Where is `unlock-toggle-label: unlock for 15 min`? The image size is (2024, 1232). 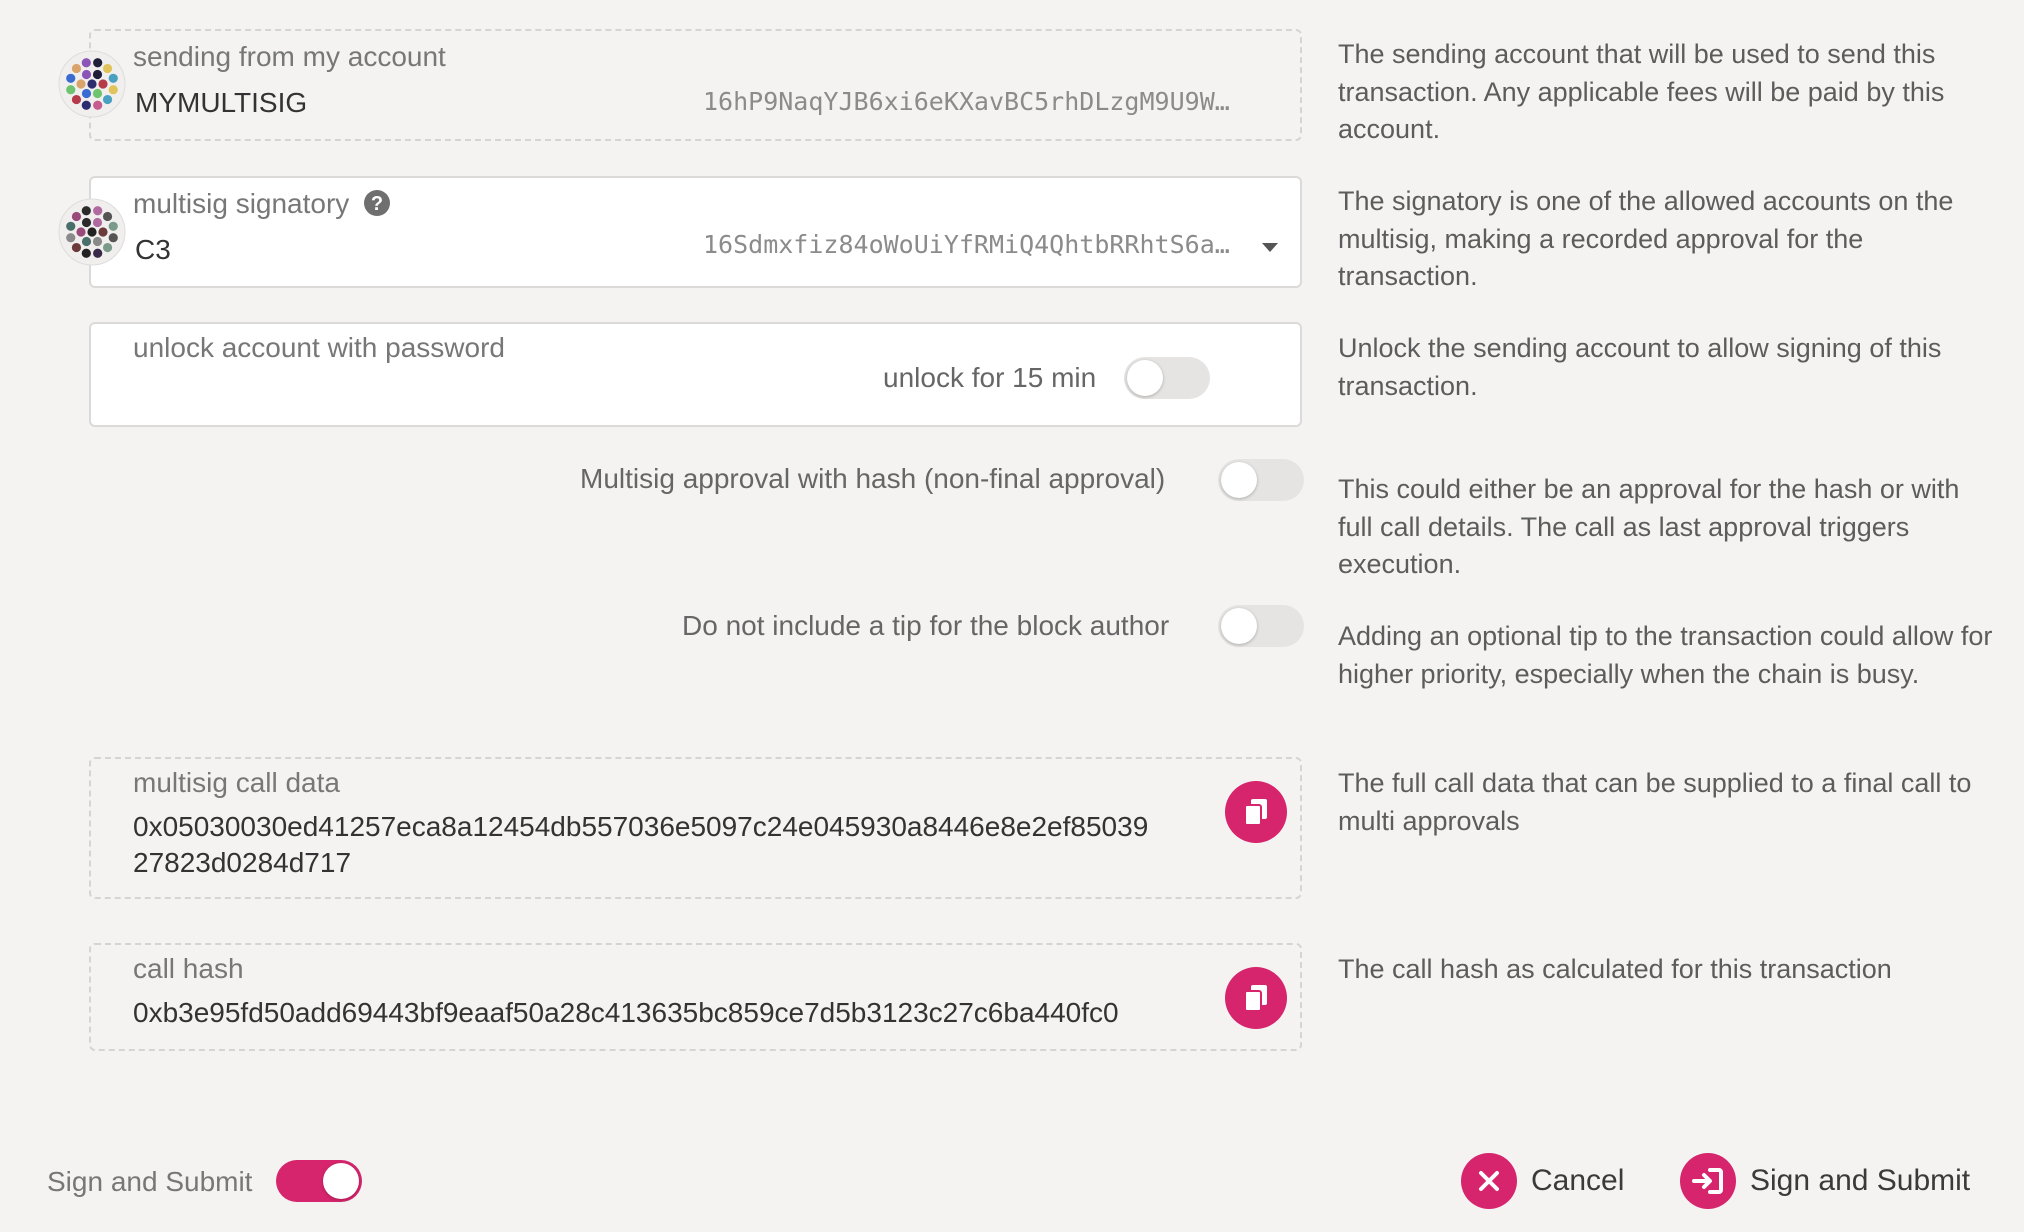 unlock-toggle-label: unlock for 15 min is located at coordinates (990, 377).